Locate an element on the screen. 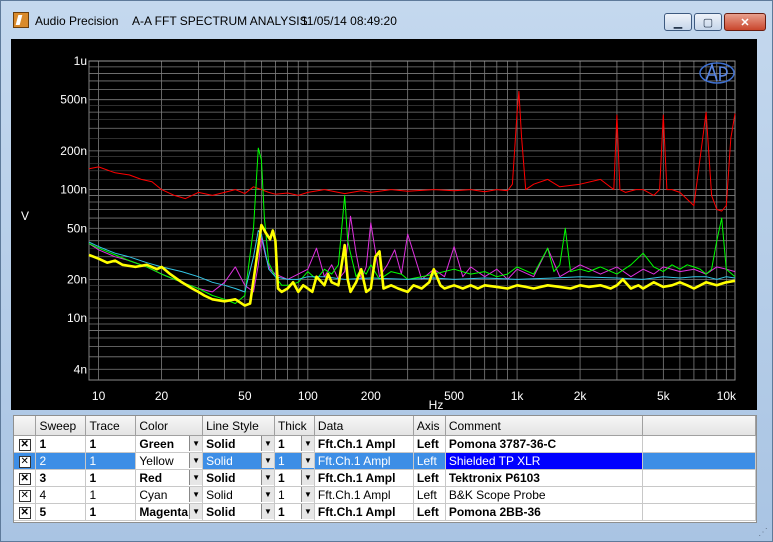 Image resolution: width=773 pixels, height=542 pixels. color-dropdown: Green ▼ is located at coordinates (169, 444).